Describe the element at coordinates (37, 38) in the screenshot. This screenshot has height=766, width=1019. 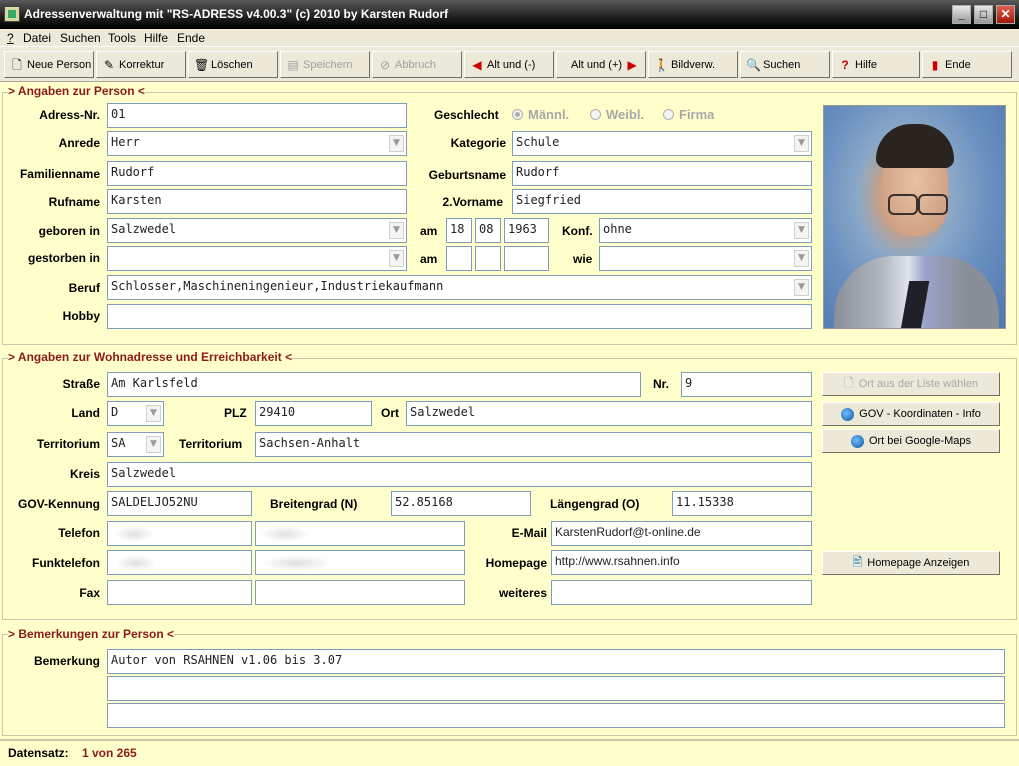
I see `menu-datei: Datei` at that location.